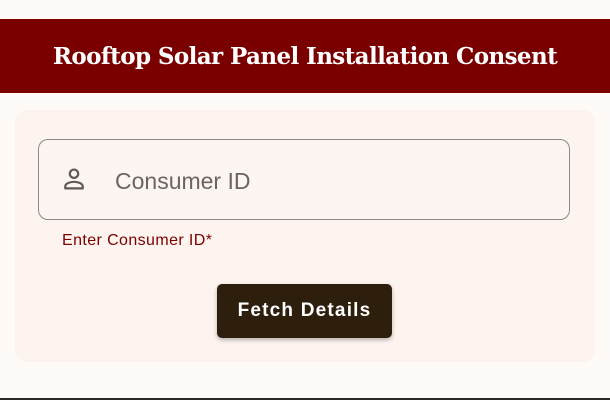 The image size is (610, 400). What do you see at coordinates (74, 179) in the screenshot?
I see `person-icon` at bounding box center [74, 179].